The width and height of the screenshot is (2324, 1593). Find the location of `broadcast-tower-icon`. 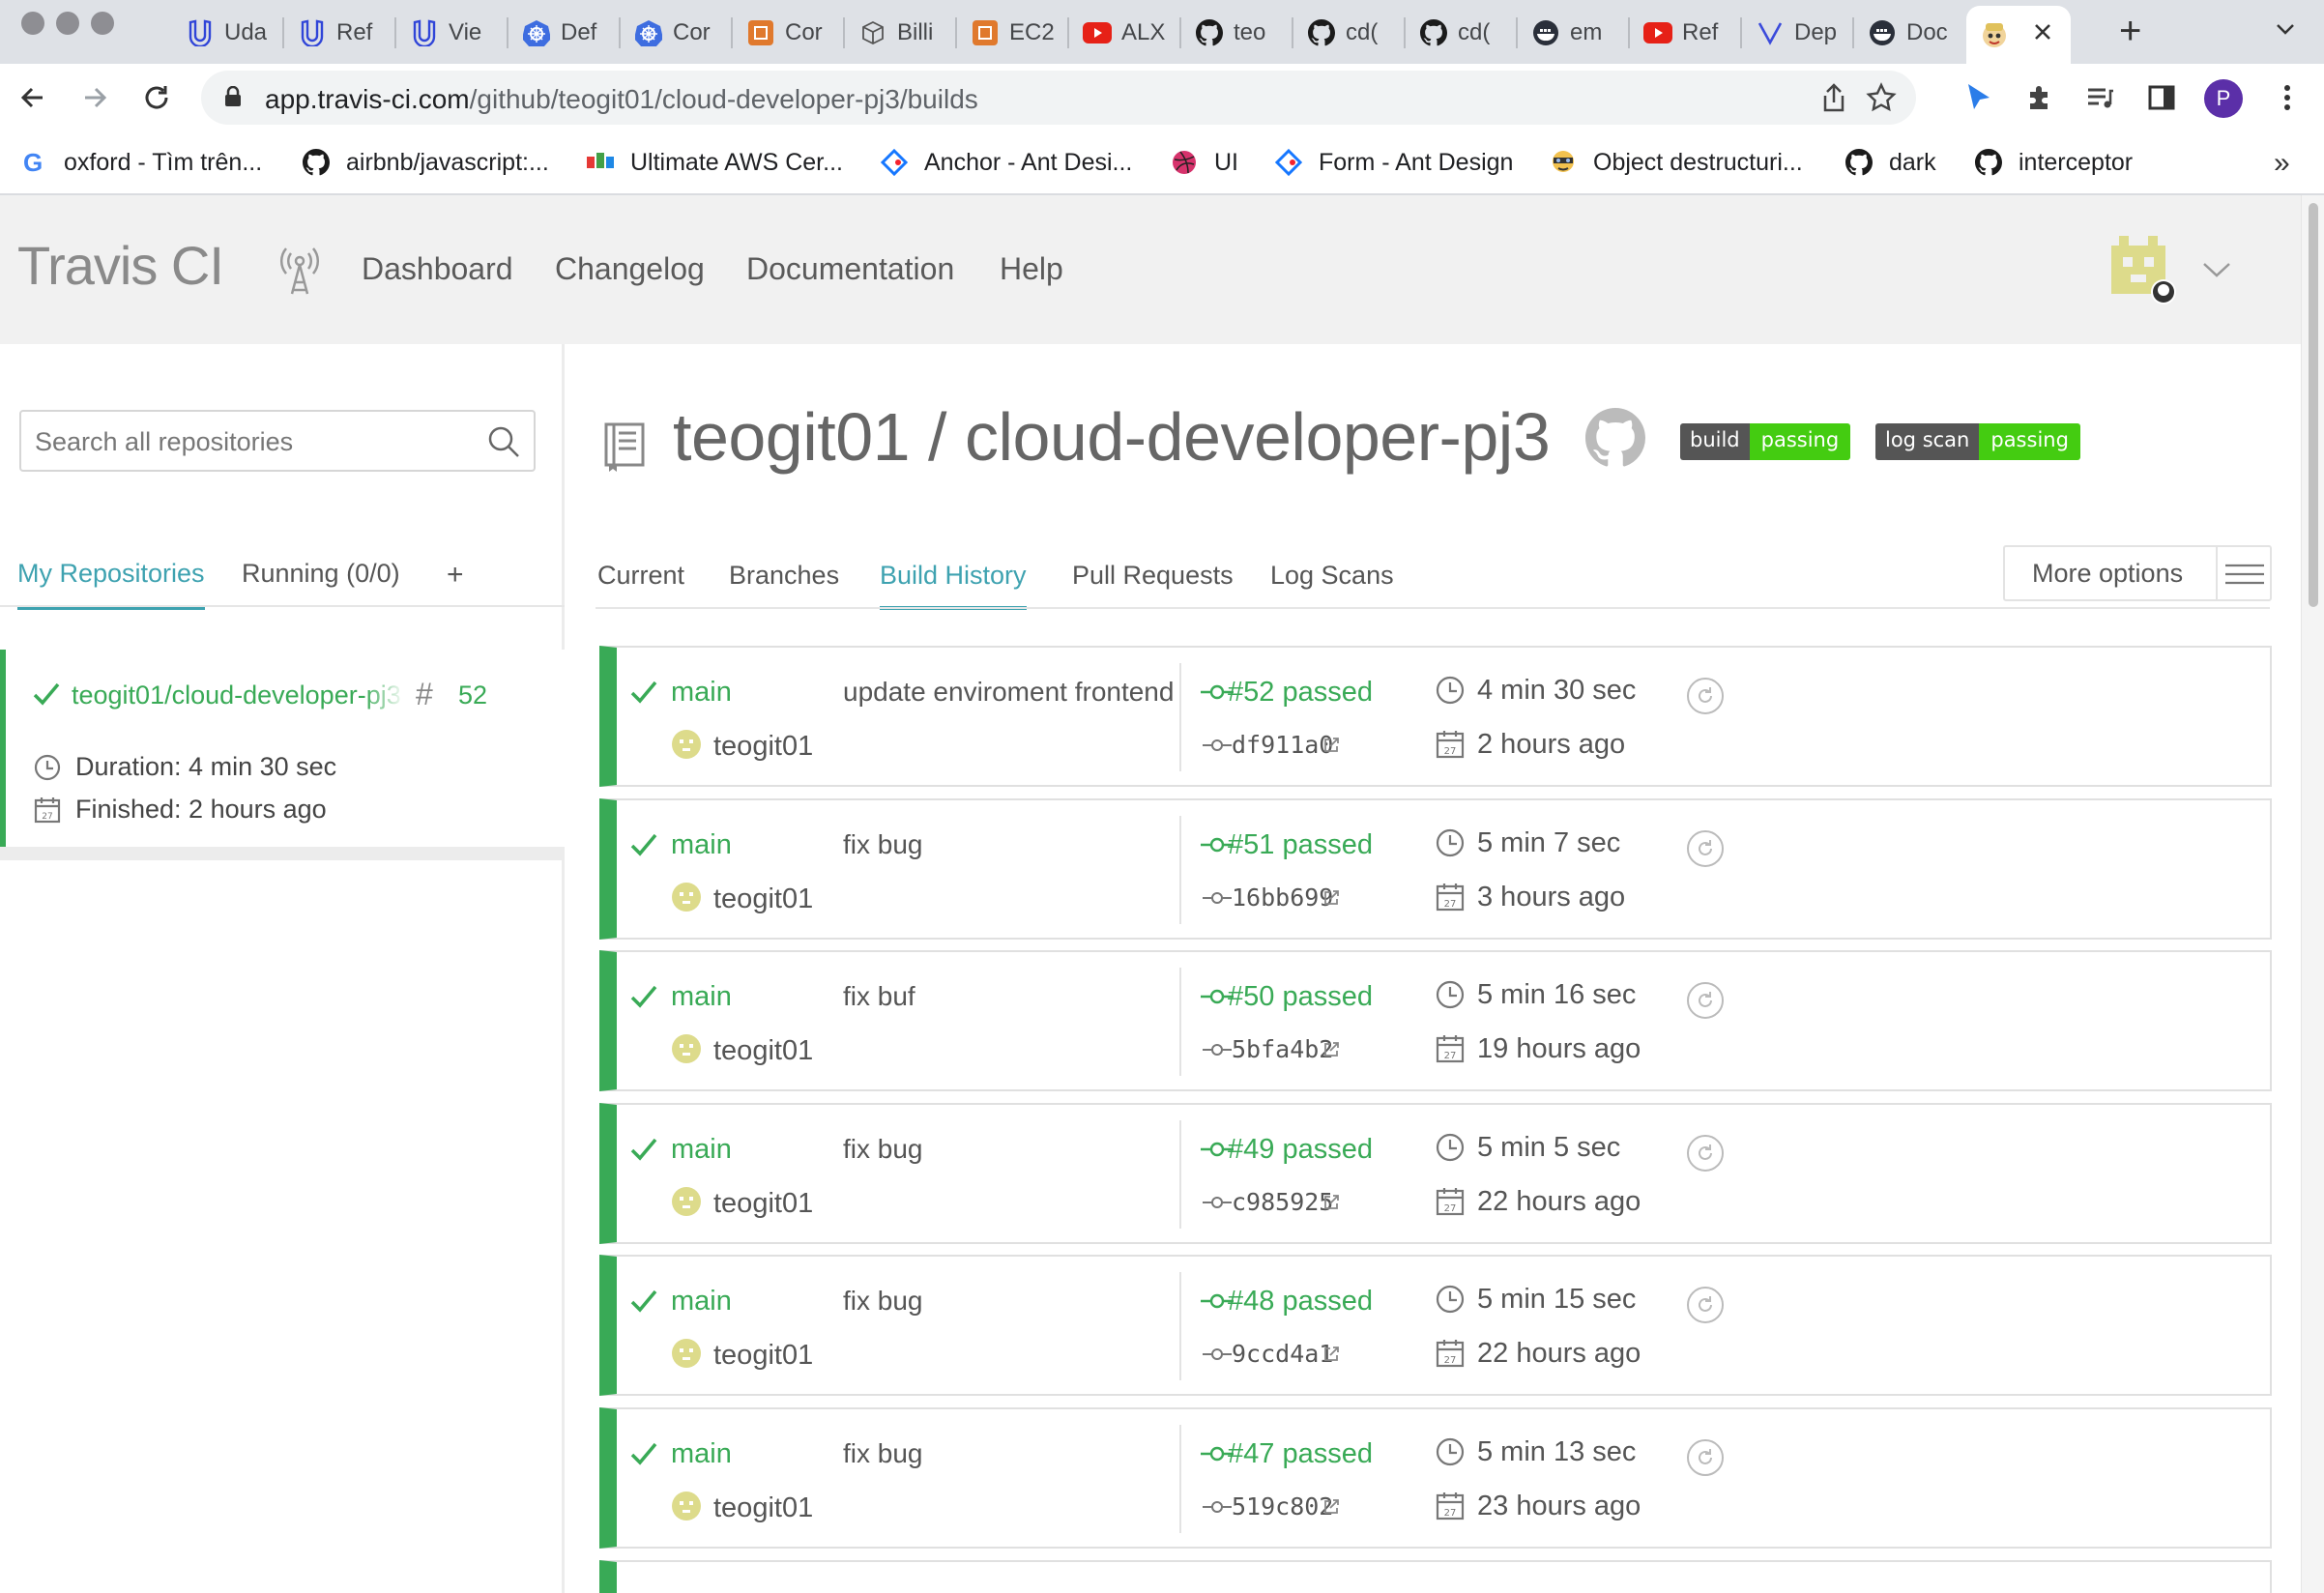

broadcast-tower-icon is located at coordinates (299, 273).